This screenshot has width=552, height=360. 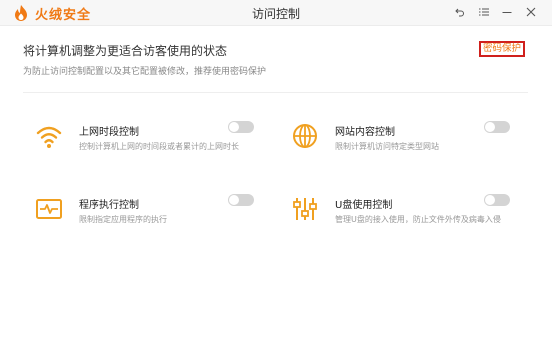 I want to click on feature-description: 控制计算机上网的时间段或者累计的上网时长, so click(x=159, y=146).